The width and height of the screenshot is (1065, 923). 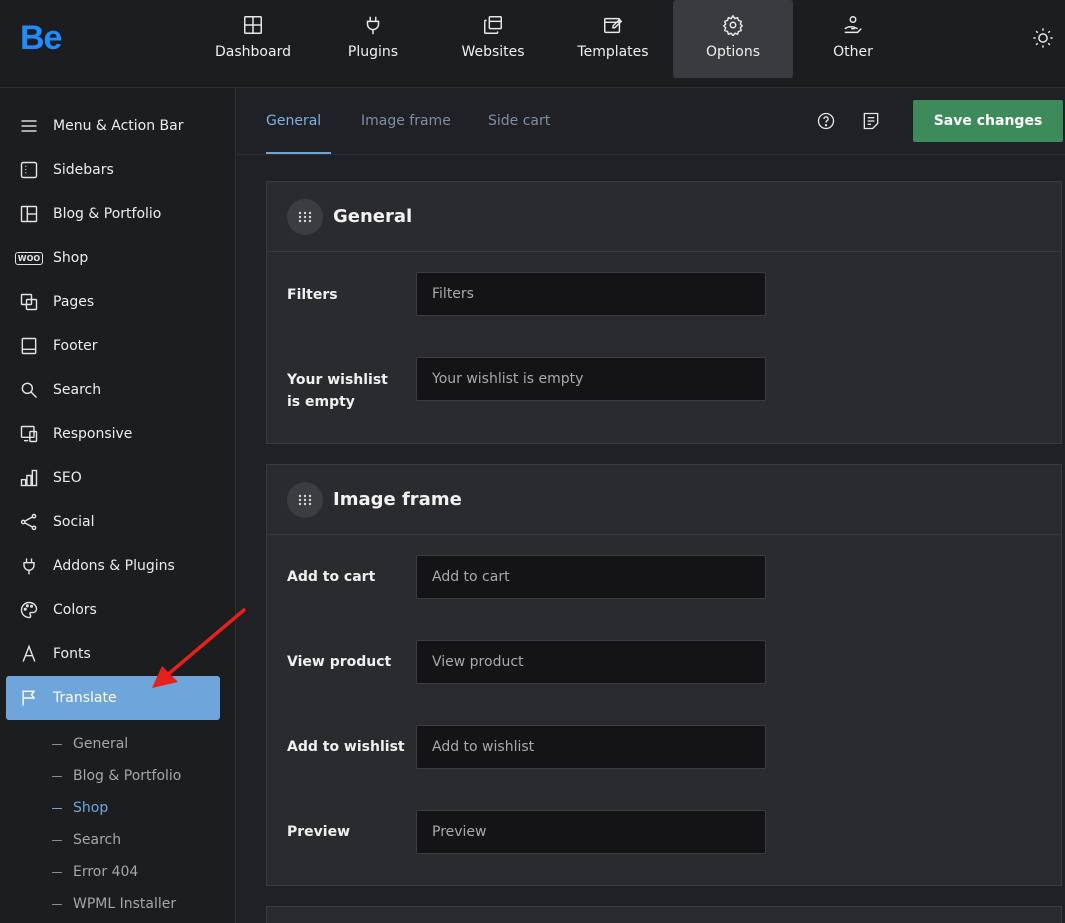 I want to click on submenu-item-general: General, so click(x=142, y=744).